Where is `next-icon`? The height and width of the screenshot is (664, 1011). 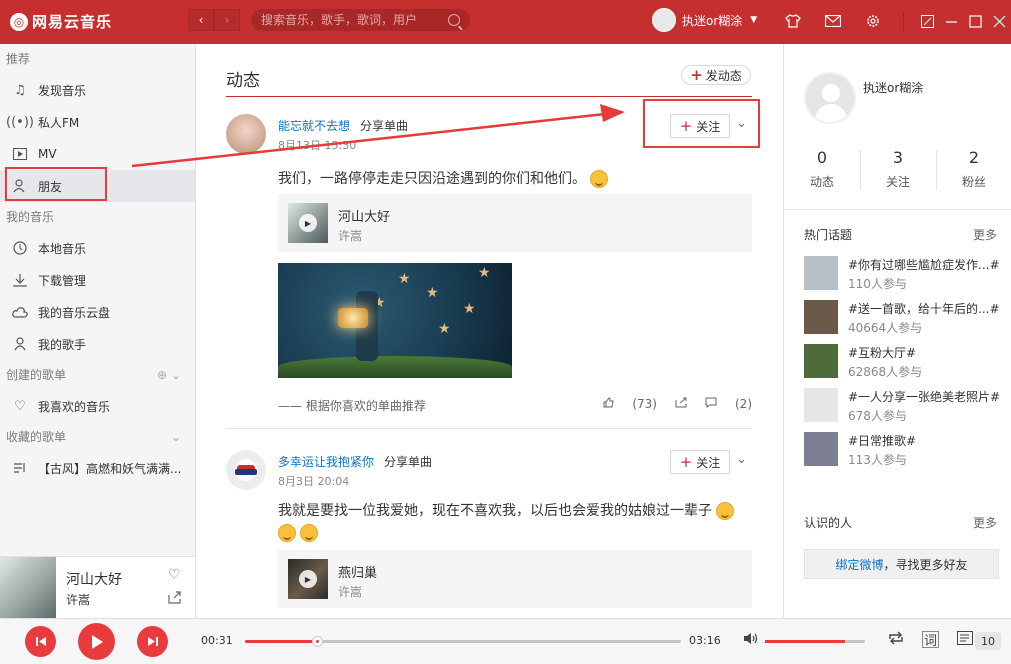 next-icon is located at coordinates (152, 641).